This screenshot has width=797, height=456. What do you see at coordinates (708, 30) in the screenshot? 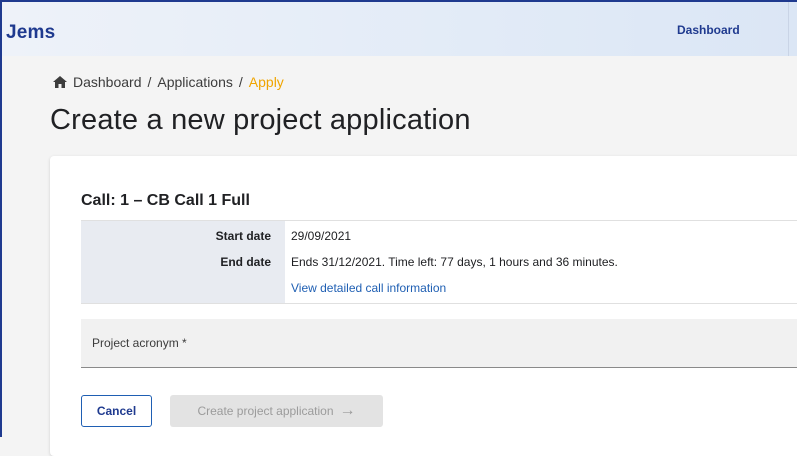
I see `nav-dashboard-link: Dashboard` at bounding box center [708, 30].